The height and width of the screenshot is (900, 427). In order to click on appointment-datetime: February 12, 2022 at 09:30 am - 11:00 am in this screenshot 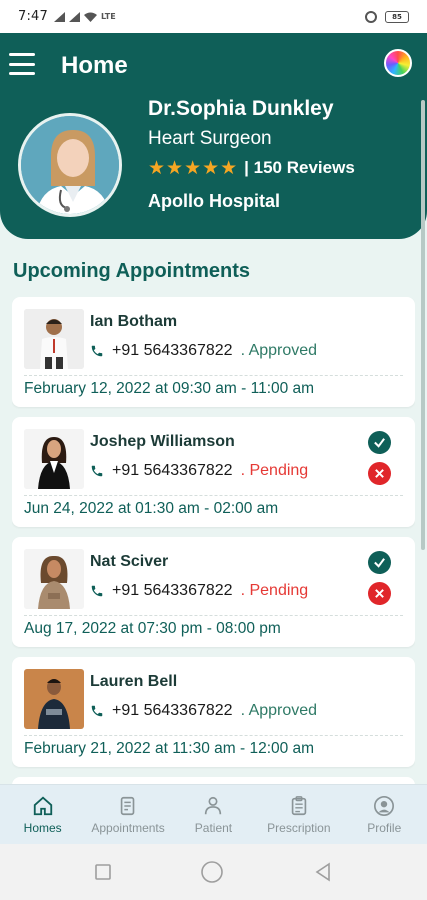, I will do `click(169, 388)`.